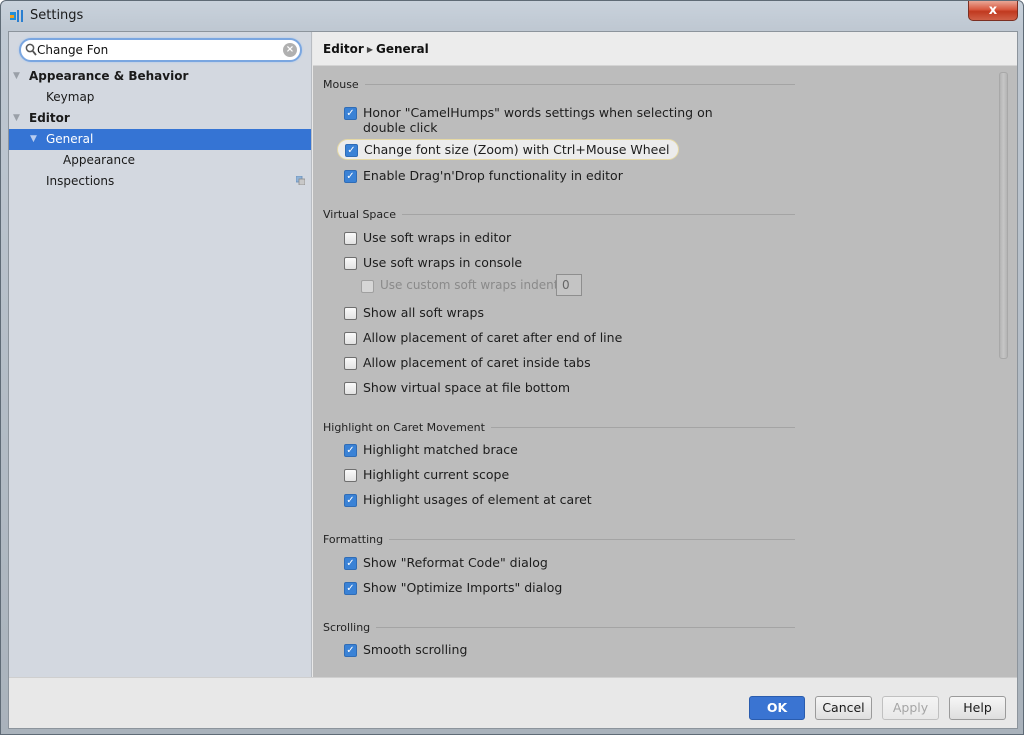 The image size is (1024, 735). Describe the element at coordinates (359, 214) in the screenshot. I see `group-label: Virtual Space` at that location.